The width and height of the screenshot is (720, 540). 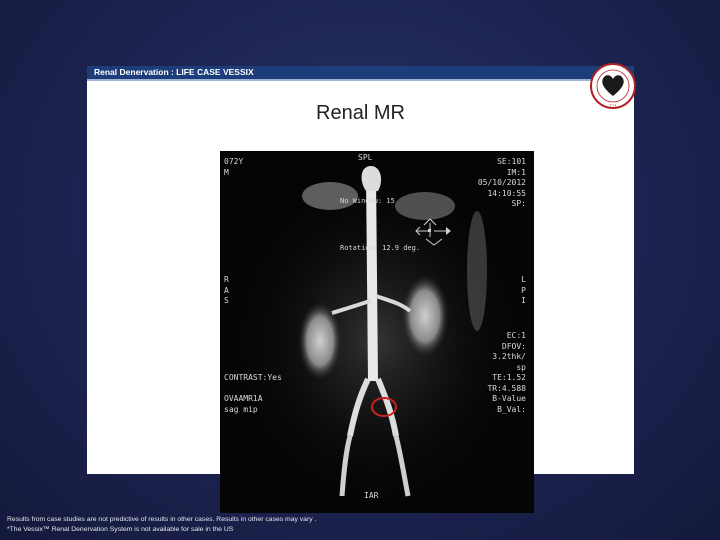 What do you see at coordinates (226, 300) in the screenshot?
I see `orient-s: S` at bounding box center [226, 300].